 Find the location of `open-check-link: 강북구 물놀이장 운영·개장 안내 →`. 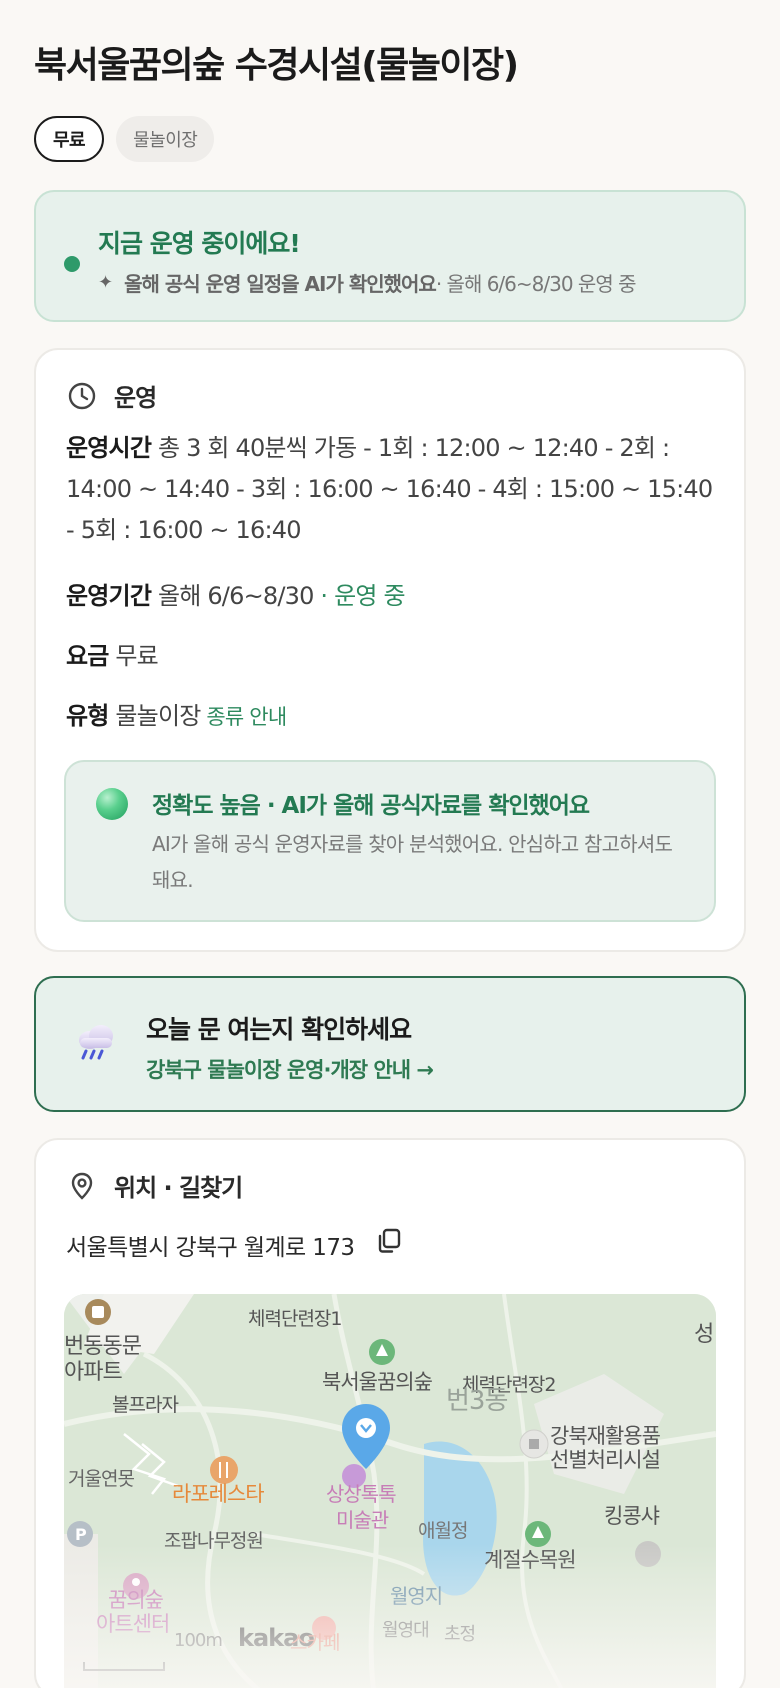

open-check-link: 강북구 물놀이장 운영·개장 안내 → is located at coordinates (290, 1069).